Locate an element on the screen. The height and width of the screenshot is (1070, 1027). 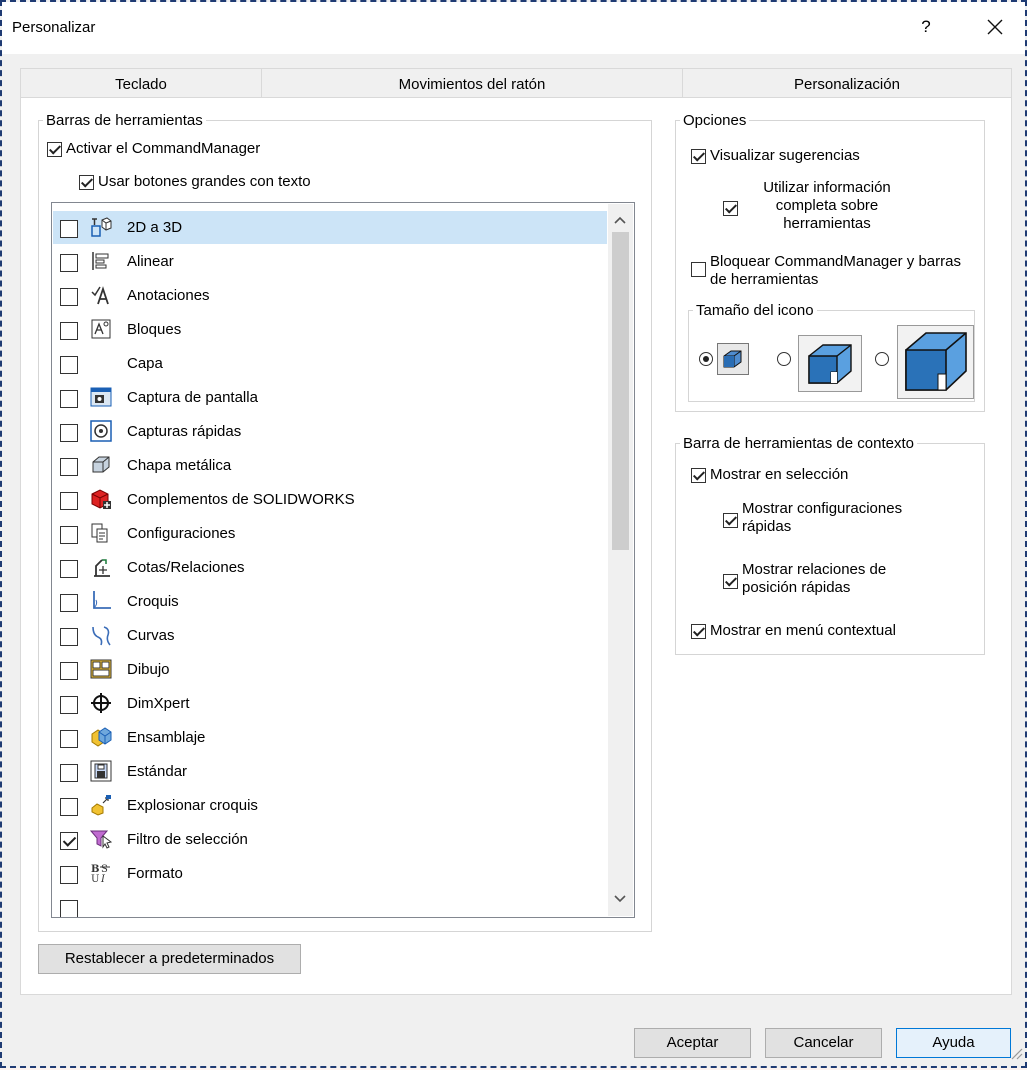
configurations-icon is located at coordinates (101, 533).